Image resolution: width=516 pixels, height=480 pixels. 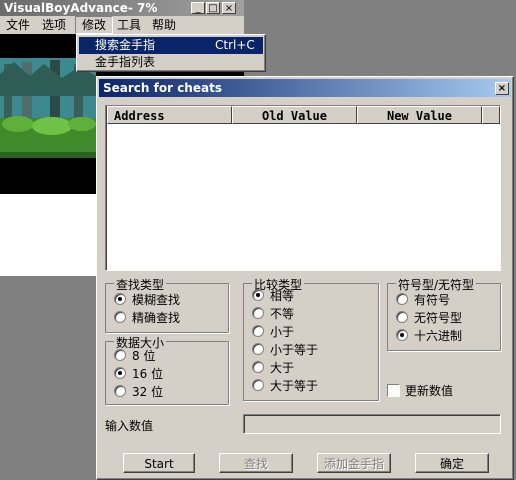 I want to click on radio-label: 无符号型, so click(x=438, y=318).